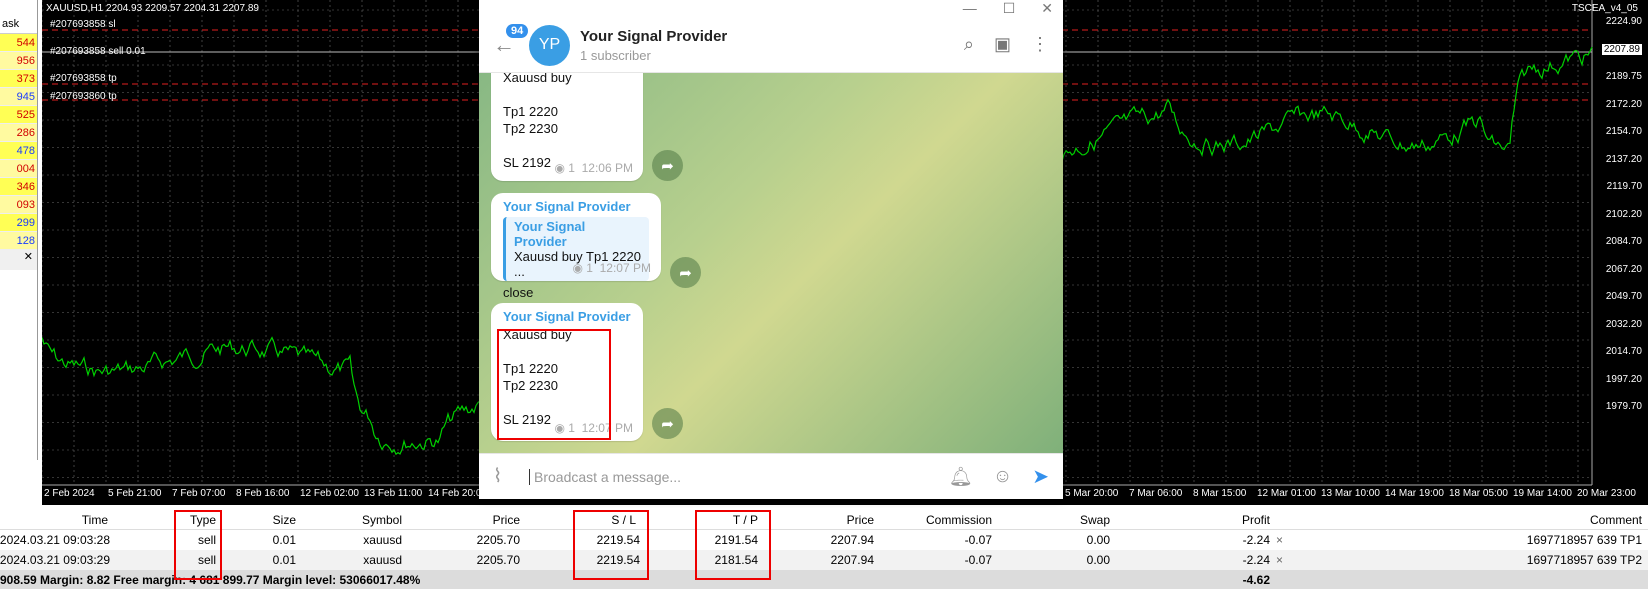 This screenshot has height=599, width=1648. I want to click on price-tick-label: 2014.70, so click(1623, 351).